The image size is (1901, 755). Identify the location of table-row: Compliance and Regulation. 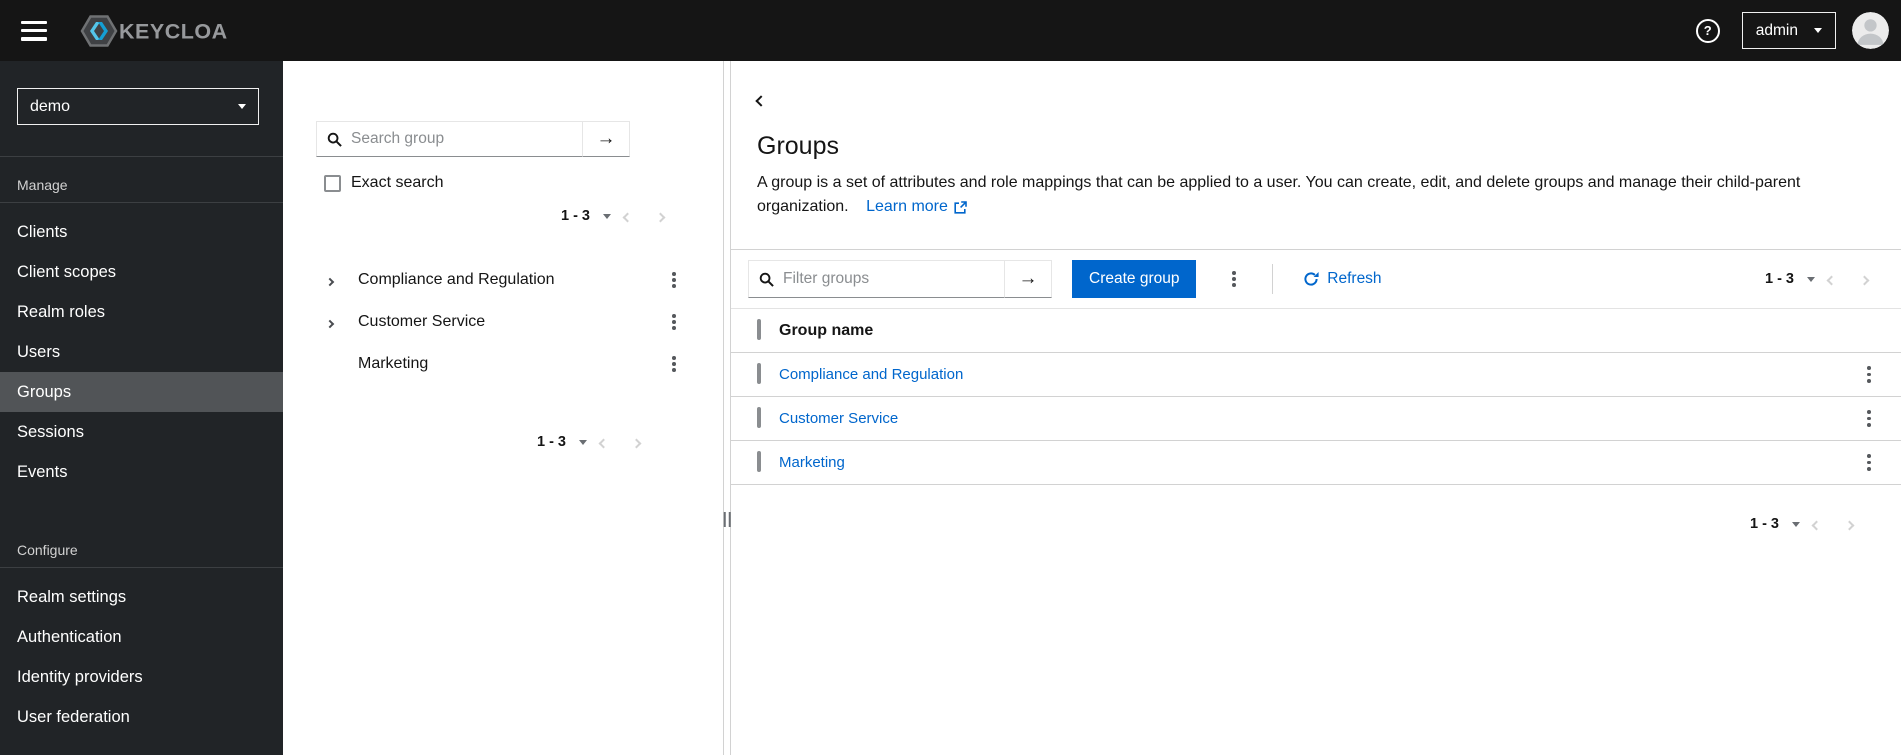
(1316, 375).